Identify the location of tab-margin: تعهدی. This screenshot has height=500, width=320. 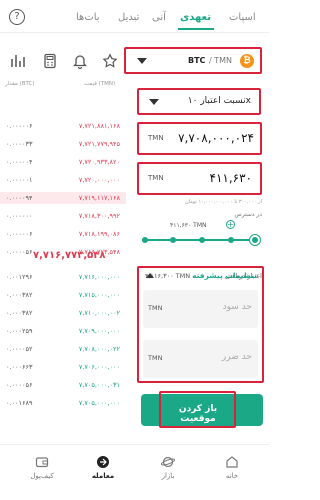
(195, 17).